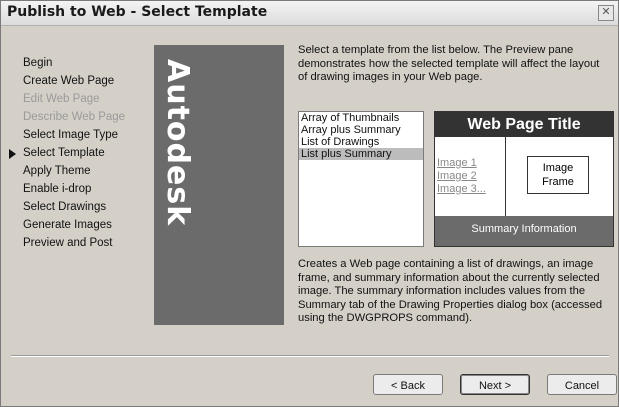 This screenshot has width=619, height=407. I want to click on wizard-step-label: Select Template, so click(64, 153).